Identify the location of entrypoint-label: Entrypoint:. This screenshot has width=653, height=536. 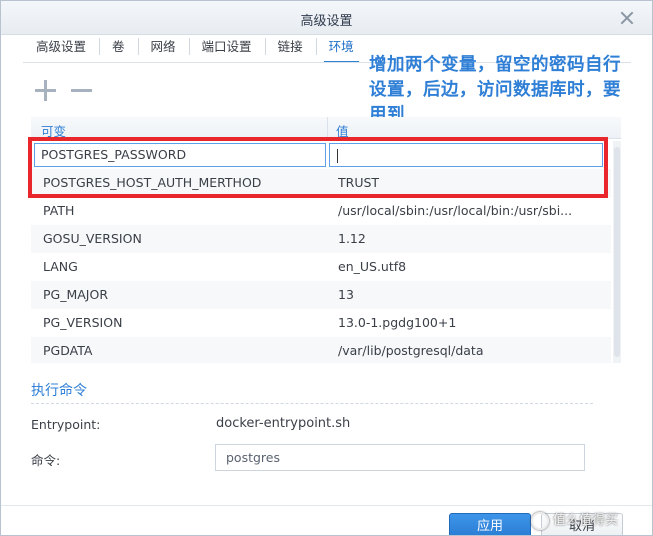
(66, 424).